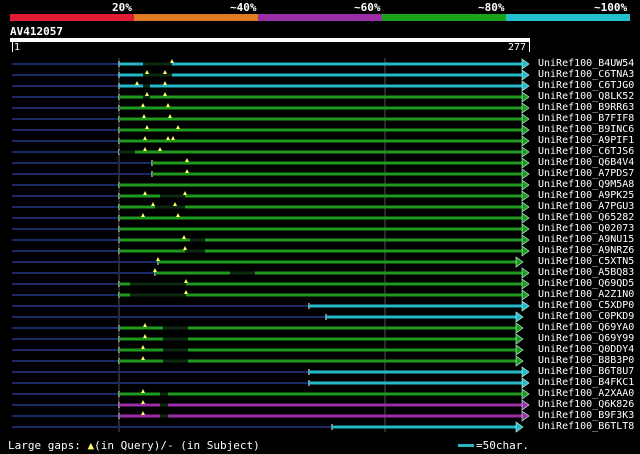  I want to click on hit-label-link: UniRef100_Q9M5A8, so click(586, 184).